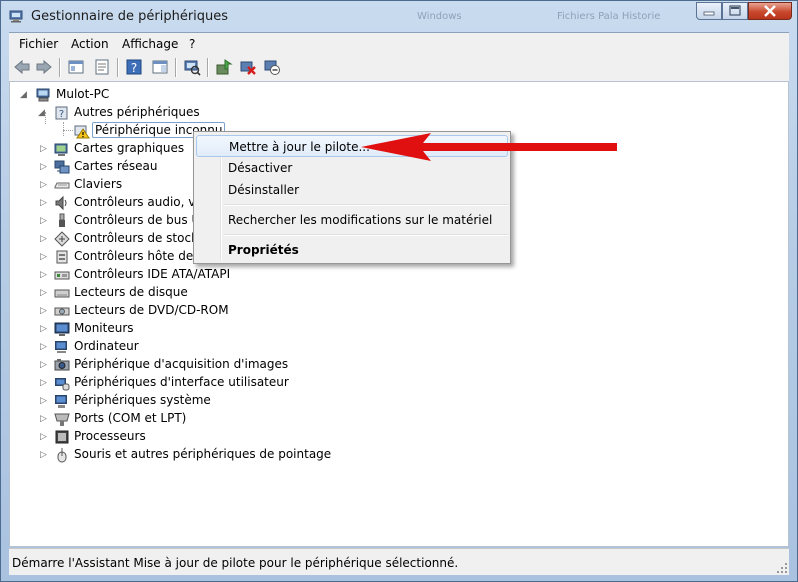 This screenshot has width=798, height=582. What do you see at coordinates (192, 44) in the screenshot?
I see `menu-help: ?` at bounding box center [192, 44].